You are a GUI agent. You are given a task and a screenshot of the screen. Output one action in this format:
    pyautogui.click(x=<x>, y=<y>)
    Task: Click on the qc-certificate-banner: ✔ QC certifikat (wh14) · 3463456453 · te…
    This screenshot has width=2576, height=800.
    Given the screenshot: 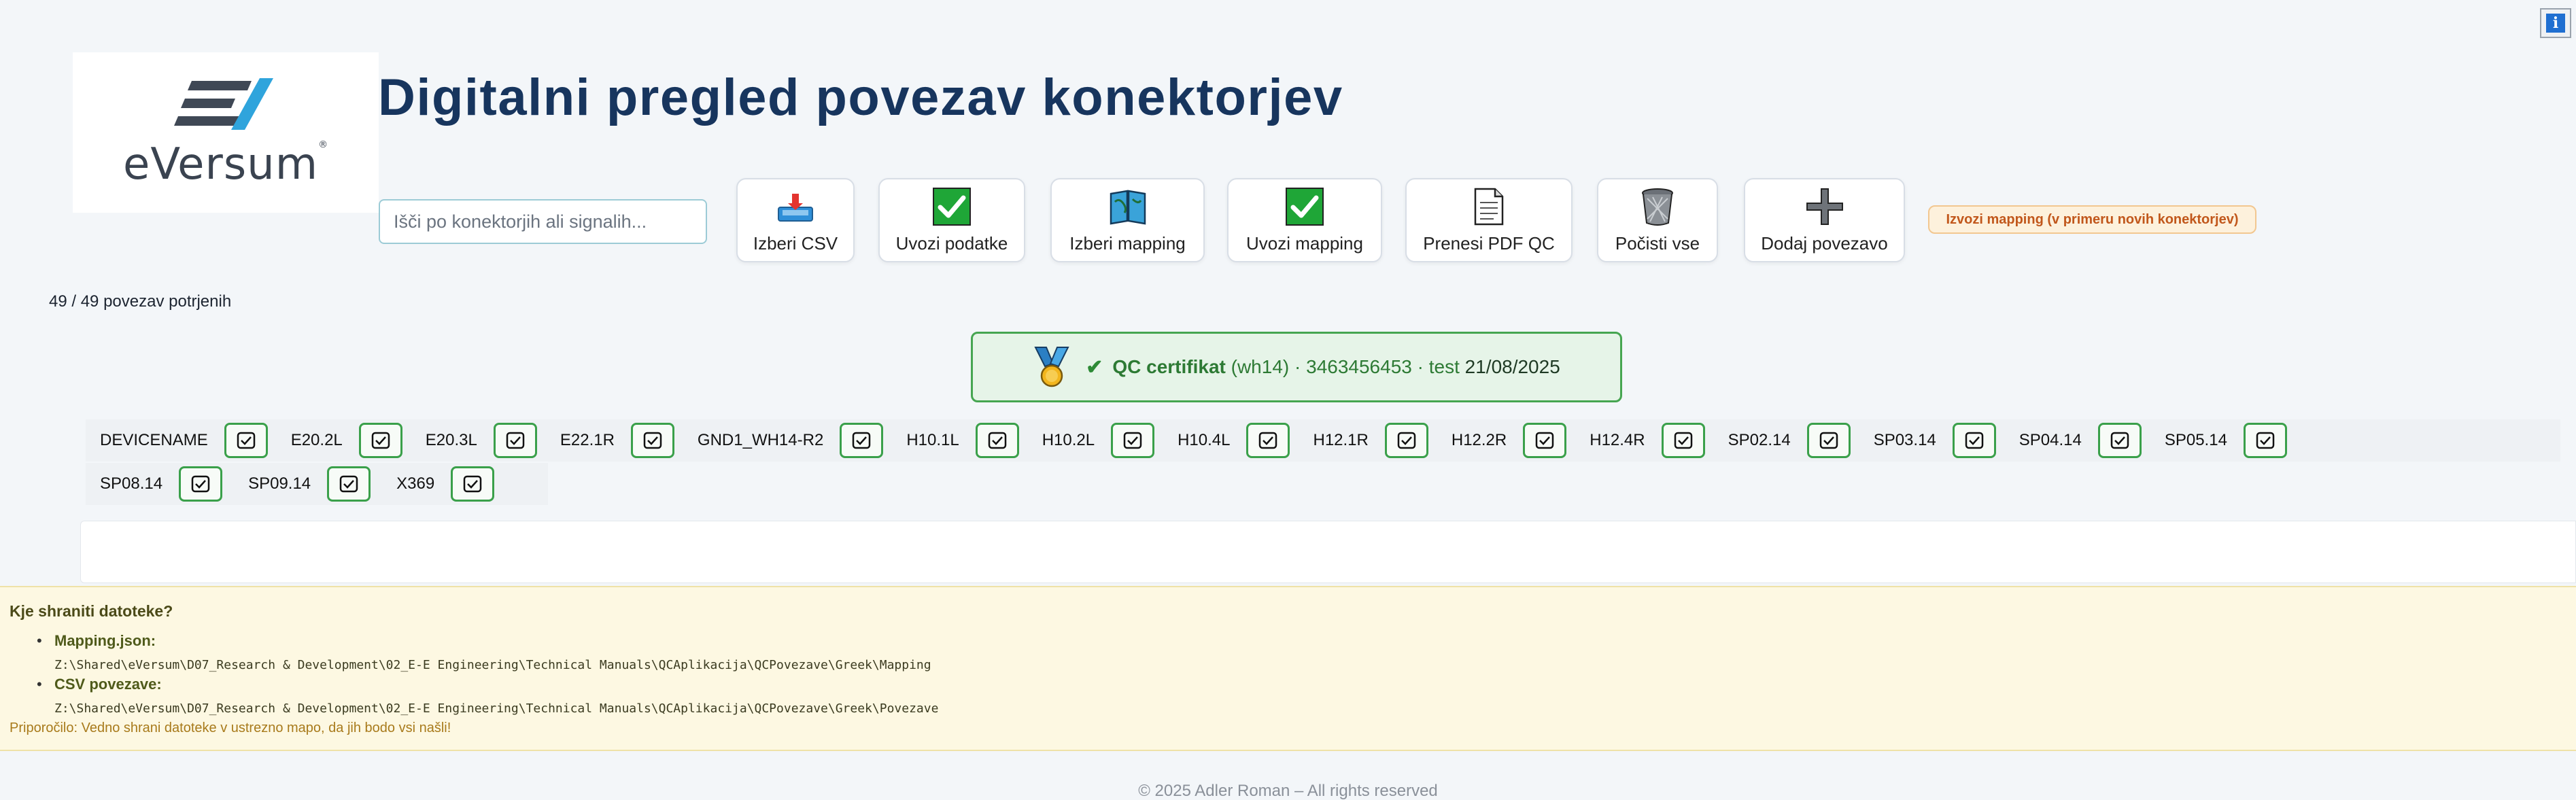 What is the action you would take?
    pyautogui.click(x=1296, y=367)
    